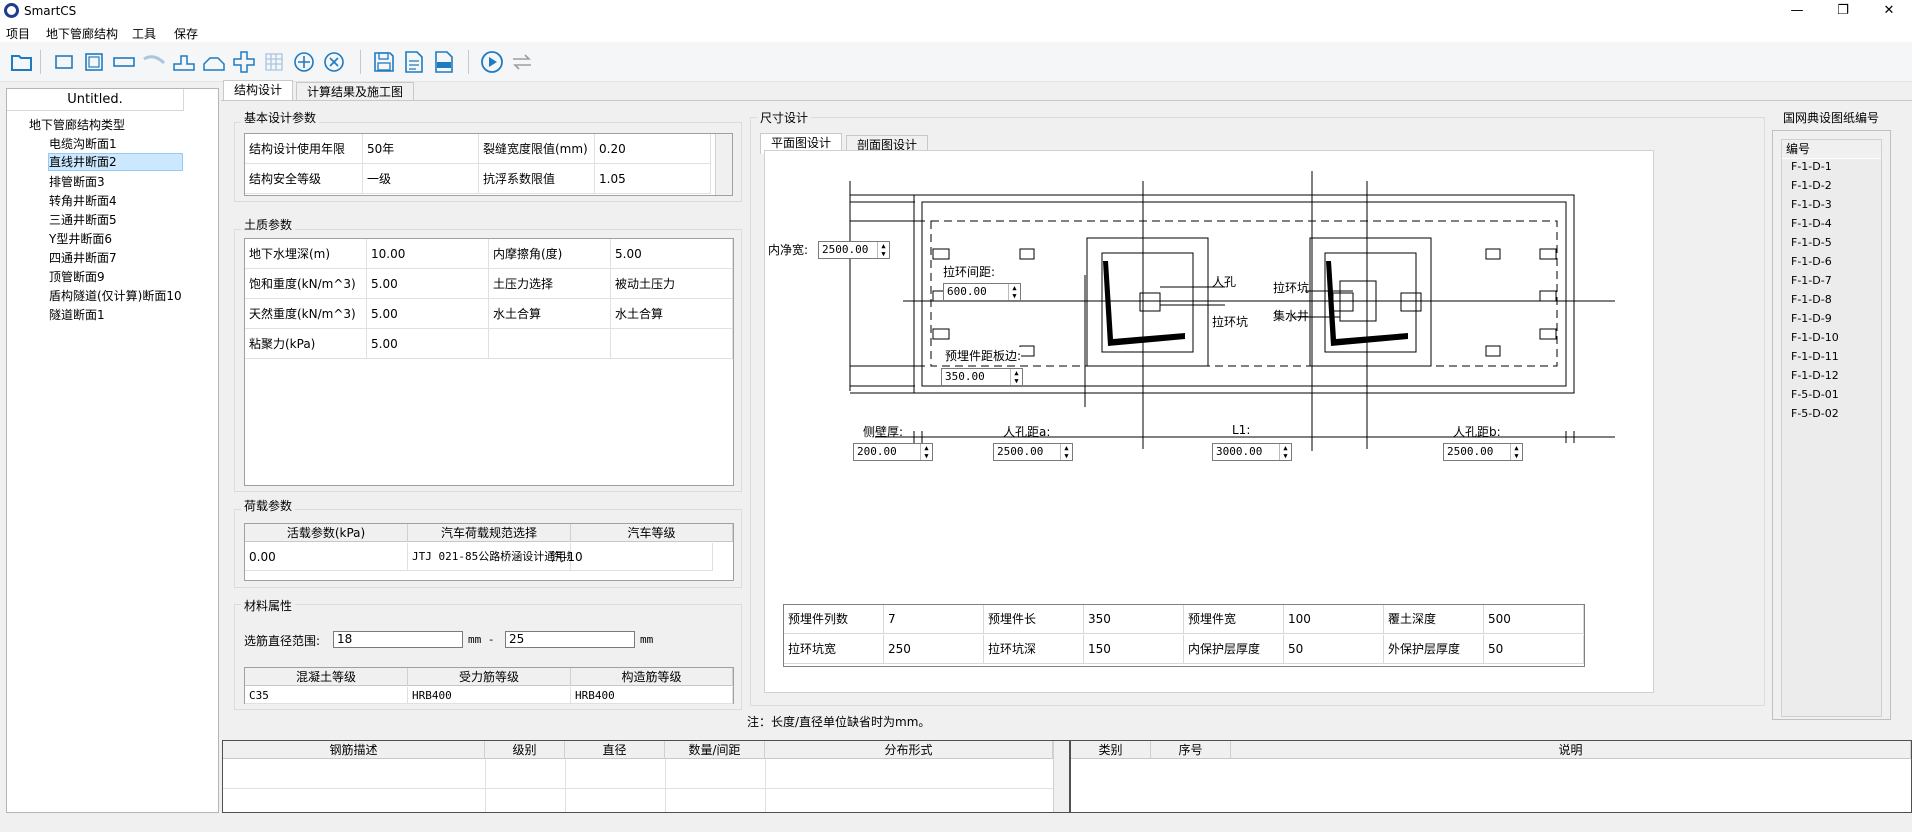  Describe the element at coordinates (154, 62) in the screenshot. I see `corner-well-icon` at that location.